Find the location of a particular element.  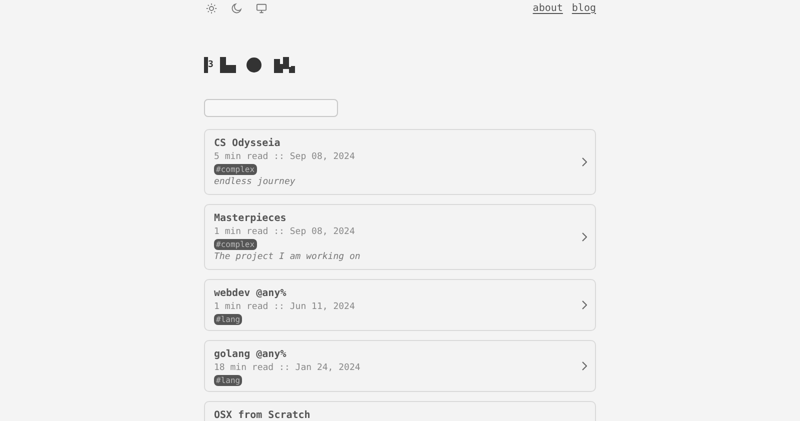

post-card: golang @any% 18 min read :: Jan 24, 2024 #lang is located at coordinates (400, 366).